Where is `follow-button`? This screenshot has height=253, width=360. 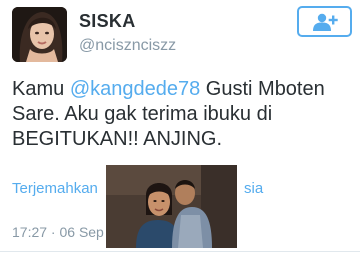 follow-button is located at coordinates (324, 21).